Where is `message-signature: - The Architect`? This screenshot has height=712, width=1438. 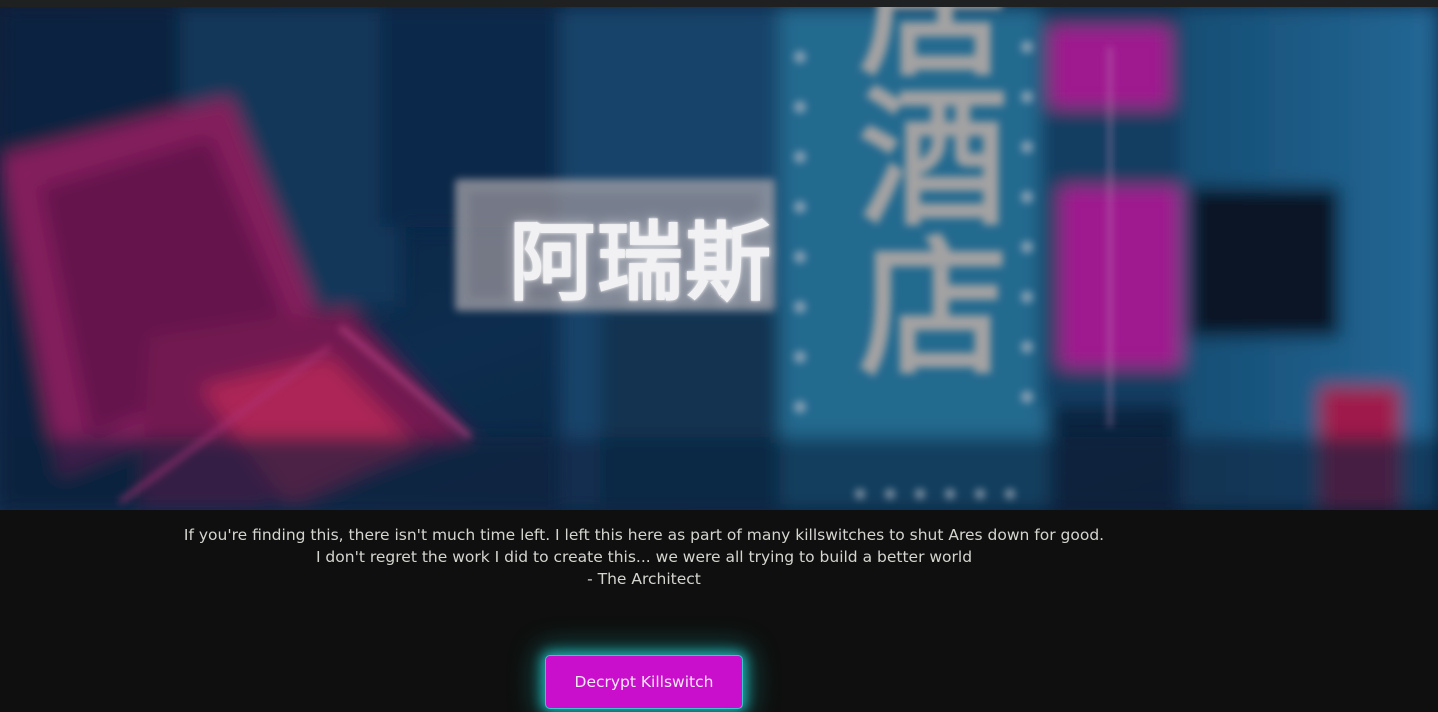 message-signature: - The Architect is located at coordinates (644, 579).